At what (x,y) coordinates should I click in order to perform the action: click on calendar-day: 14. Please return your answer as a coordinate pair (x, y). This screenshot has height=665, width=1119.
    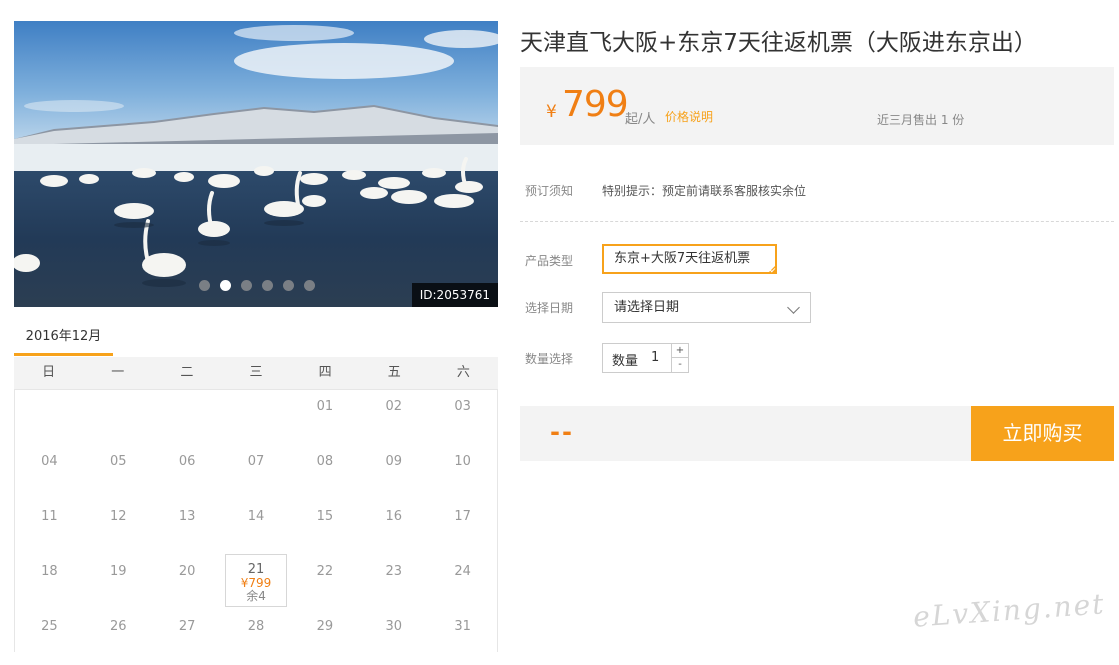
    Looking at the image, I should click on (256, 527).